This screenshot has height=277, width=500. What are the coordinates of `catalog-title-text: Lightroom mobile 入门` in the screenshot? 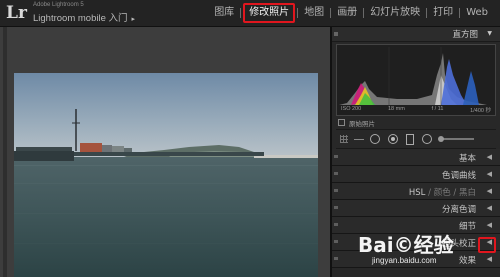 It's located at (80, 18).